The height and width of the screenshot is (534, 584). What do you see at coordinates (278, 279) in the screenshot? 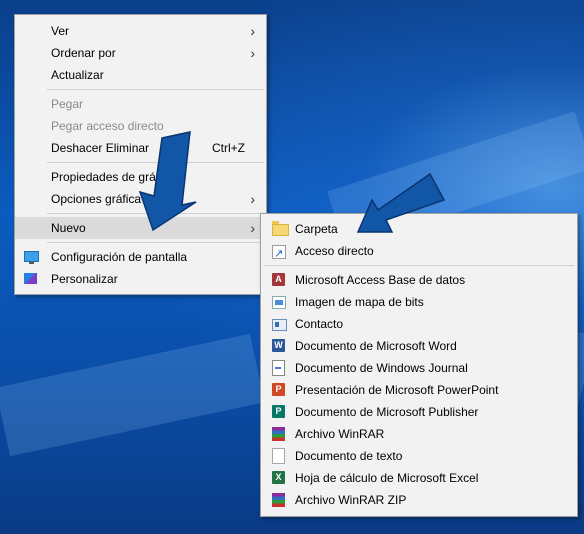
I see `access-database-icon: A` at bounding box center [278, 279].